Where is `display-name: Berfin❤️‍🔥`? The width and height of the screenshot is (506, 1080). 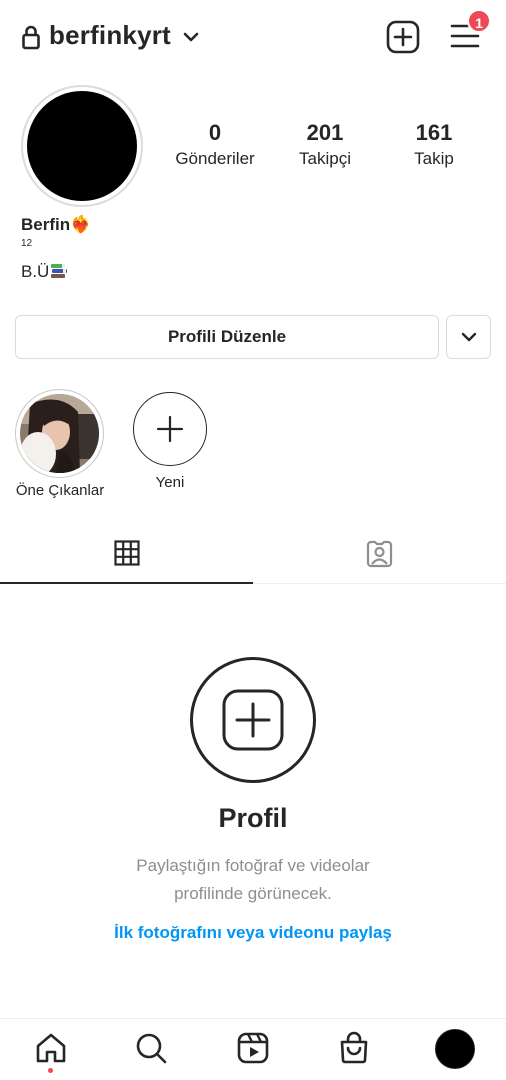 display-name: Berfin❤️‍🔥 is located at coordinates (56, 224).